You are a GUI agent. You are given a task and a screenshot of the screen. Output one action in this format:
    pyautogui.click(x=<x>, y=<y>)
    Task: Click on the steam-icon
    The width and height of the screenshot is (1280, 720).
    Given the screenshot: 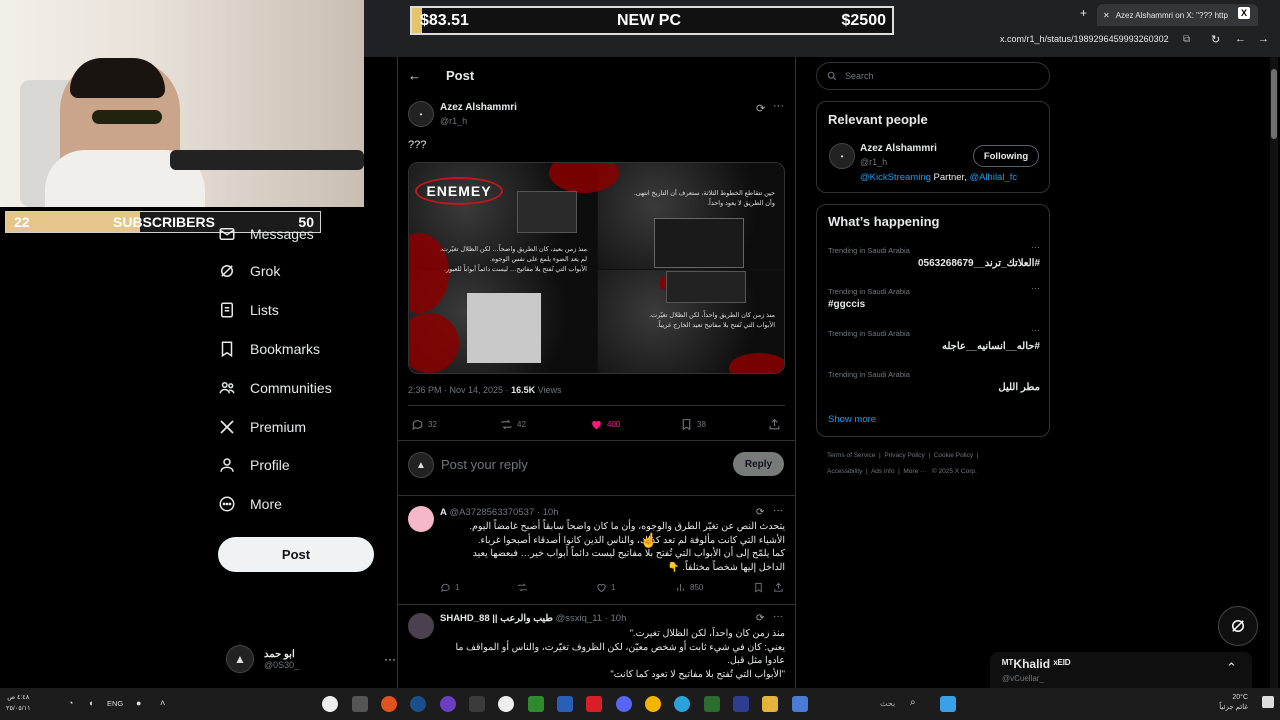 What is the action you would take?
    pyautogui.click(x=418, y=704)
    